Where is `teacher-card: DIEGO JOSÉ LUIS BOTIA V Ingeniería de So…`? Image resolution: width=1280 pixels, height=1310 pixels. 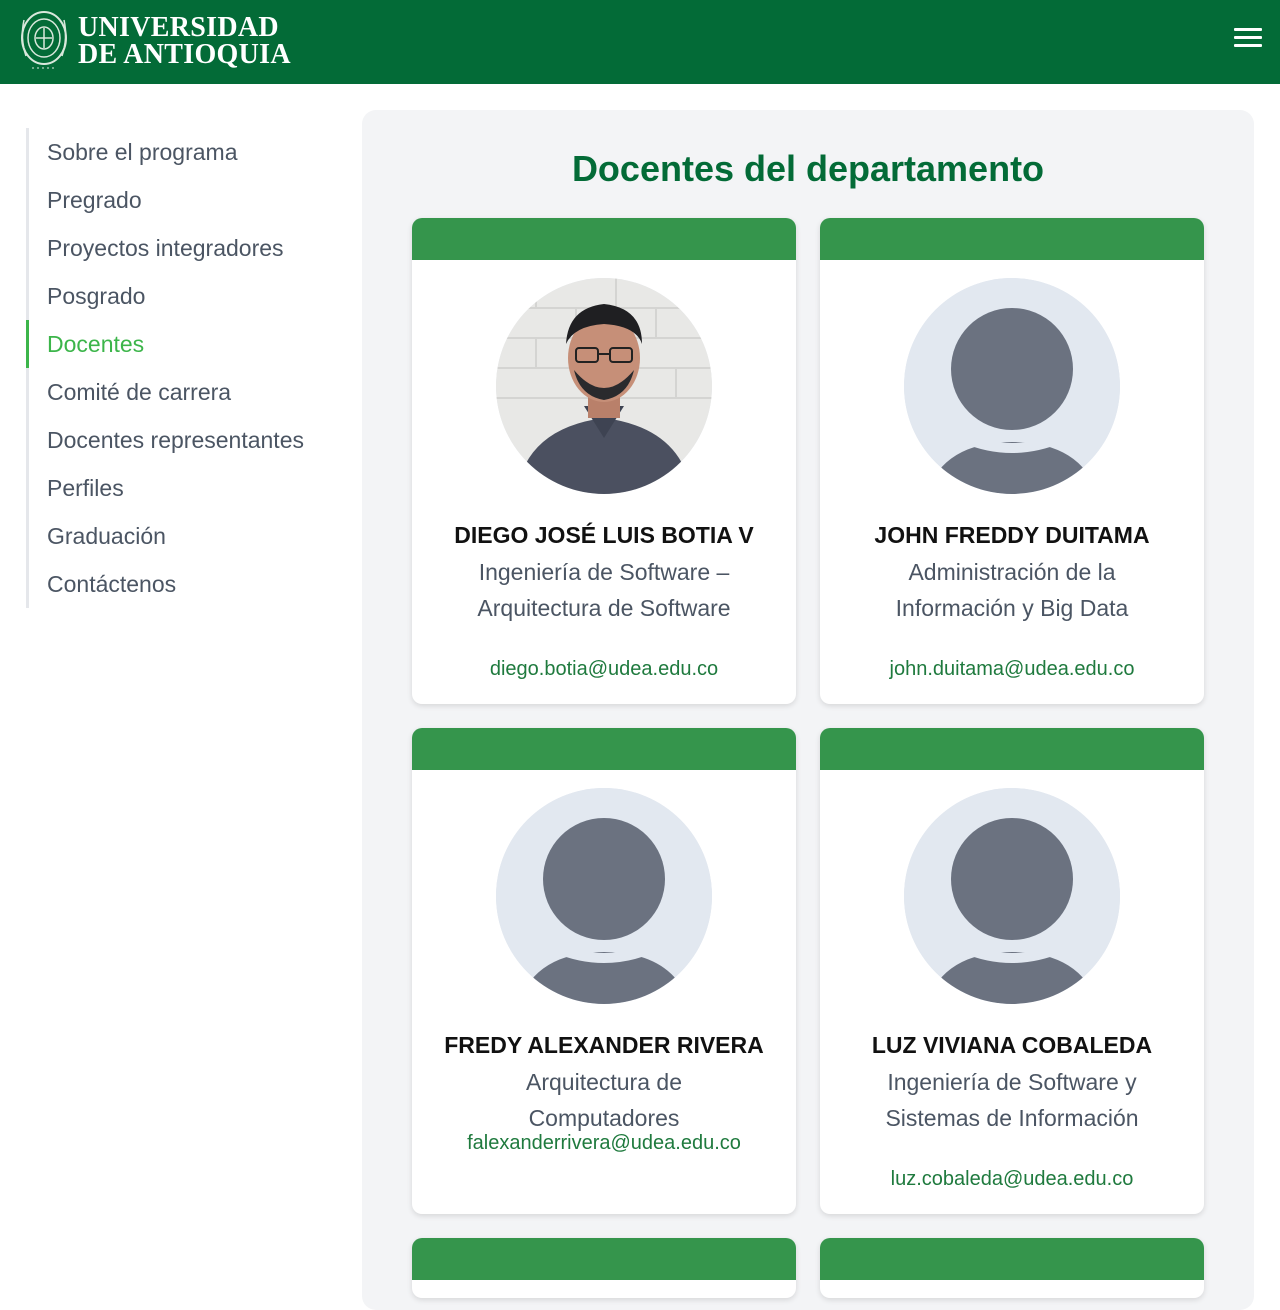
teacher-card: DIEGO JOSÉ LUIS BOTIA V Ingeniería de So… is located at coordinates (604, 461).